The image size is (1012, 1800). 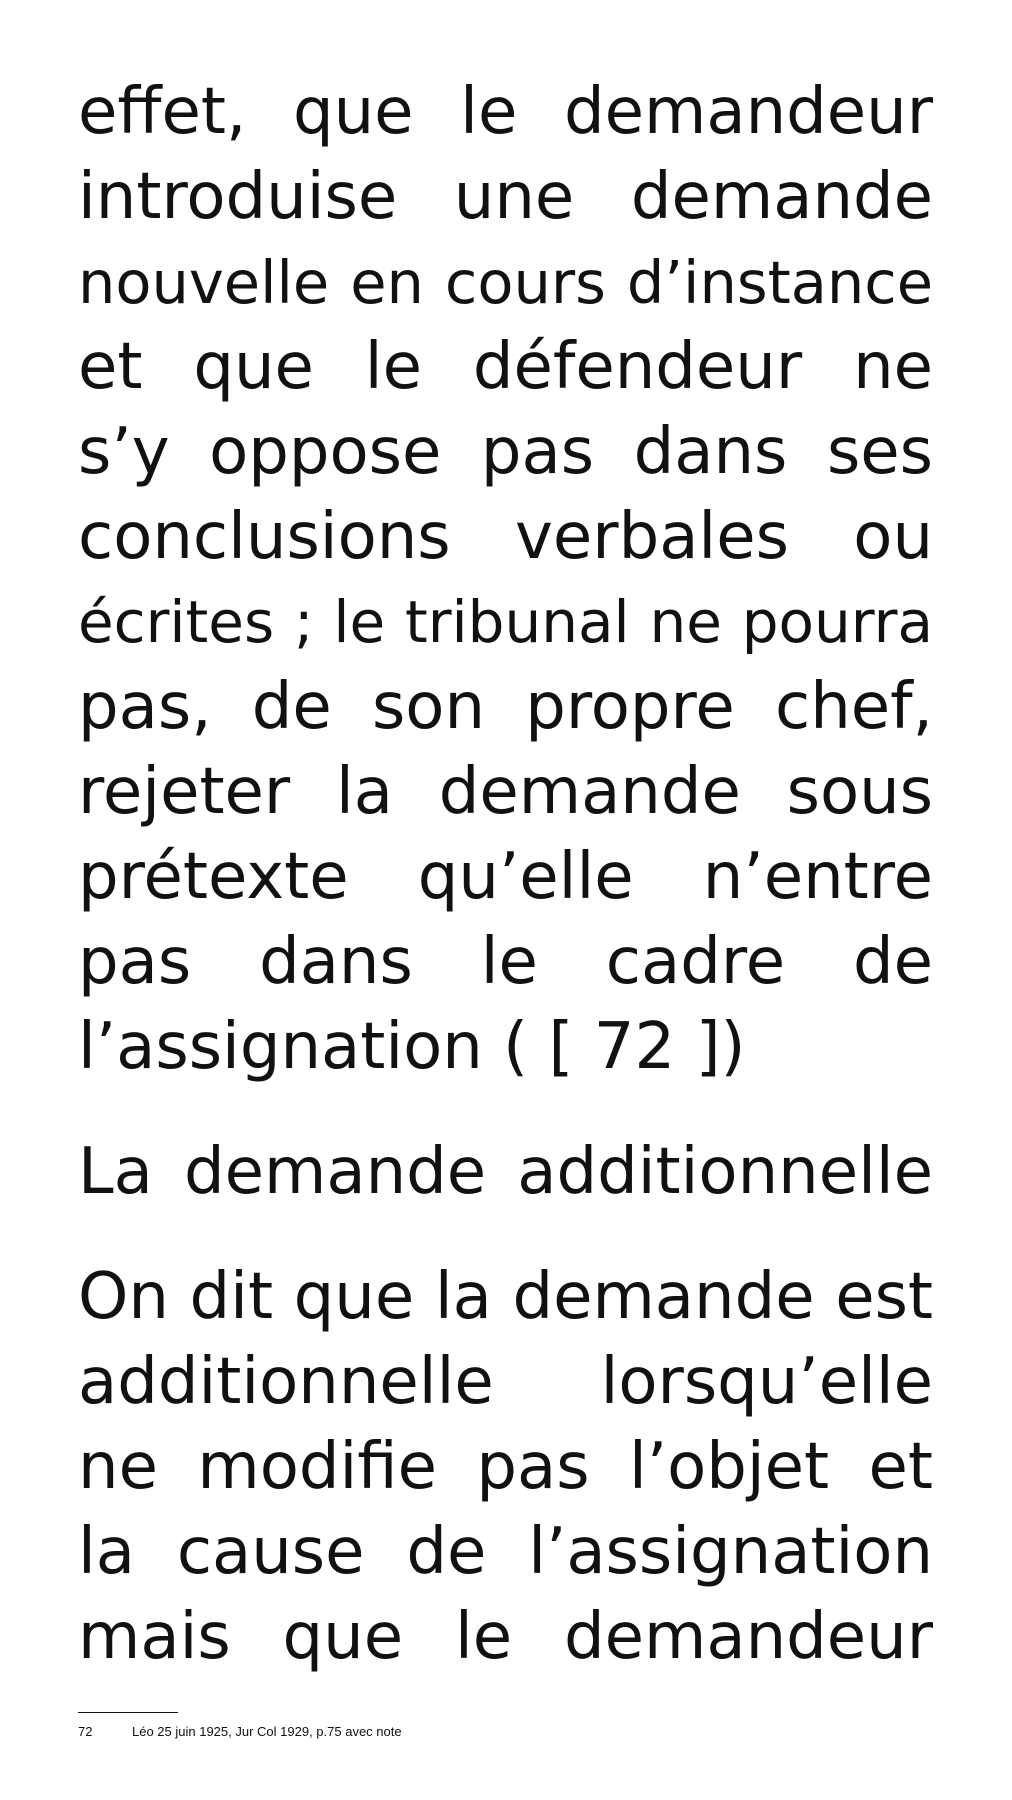 I want to click on footnote-number: 72, so click(x=85, y=1731).